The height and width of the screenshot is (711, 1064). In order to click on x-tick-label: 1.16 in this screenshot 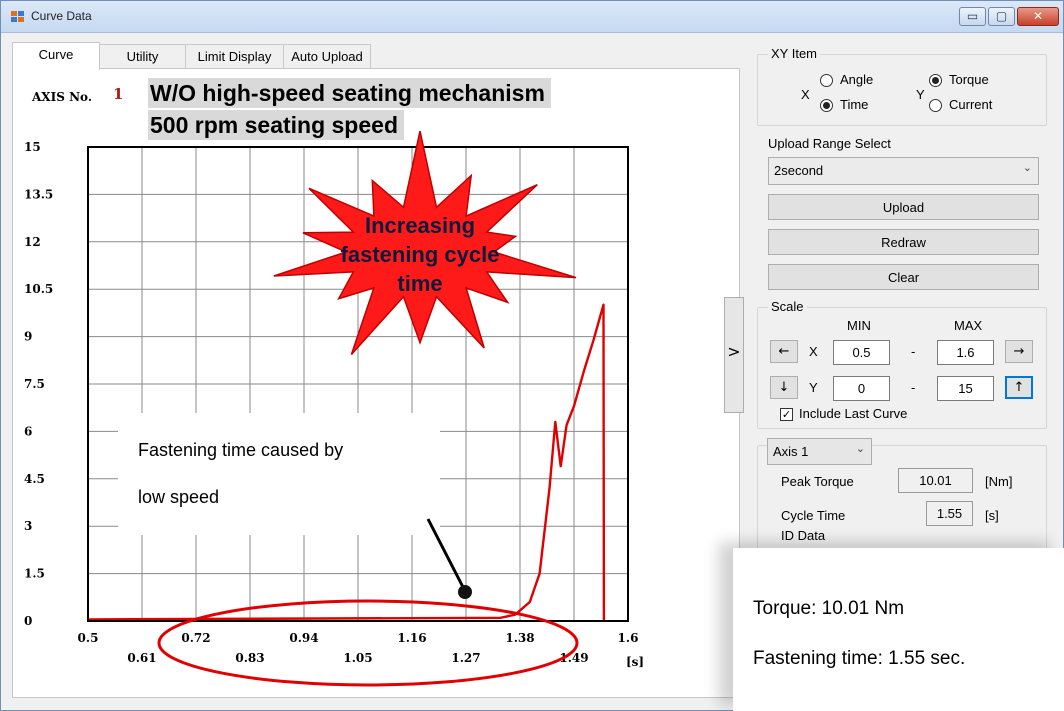, I will do `click(411, 638)`.